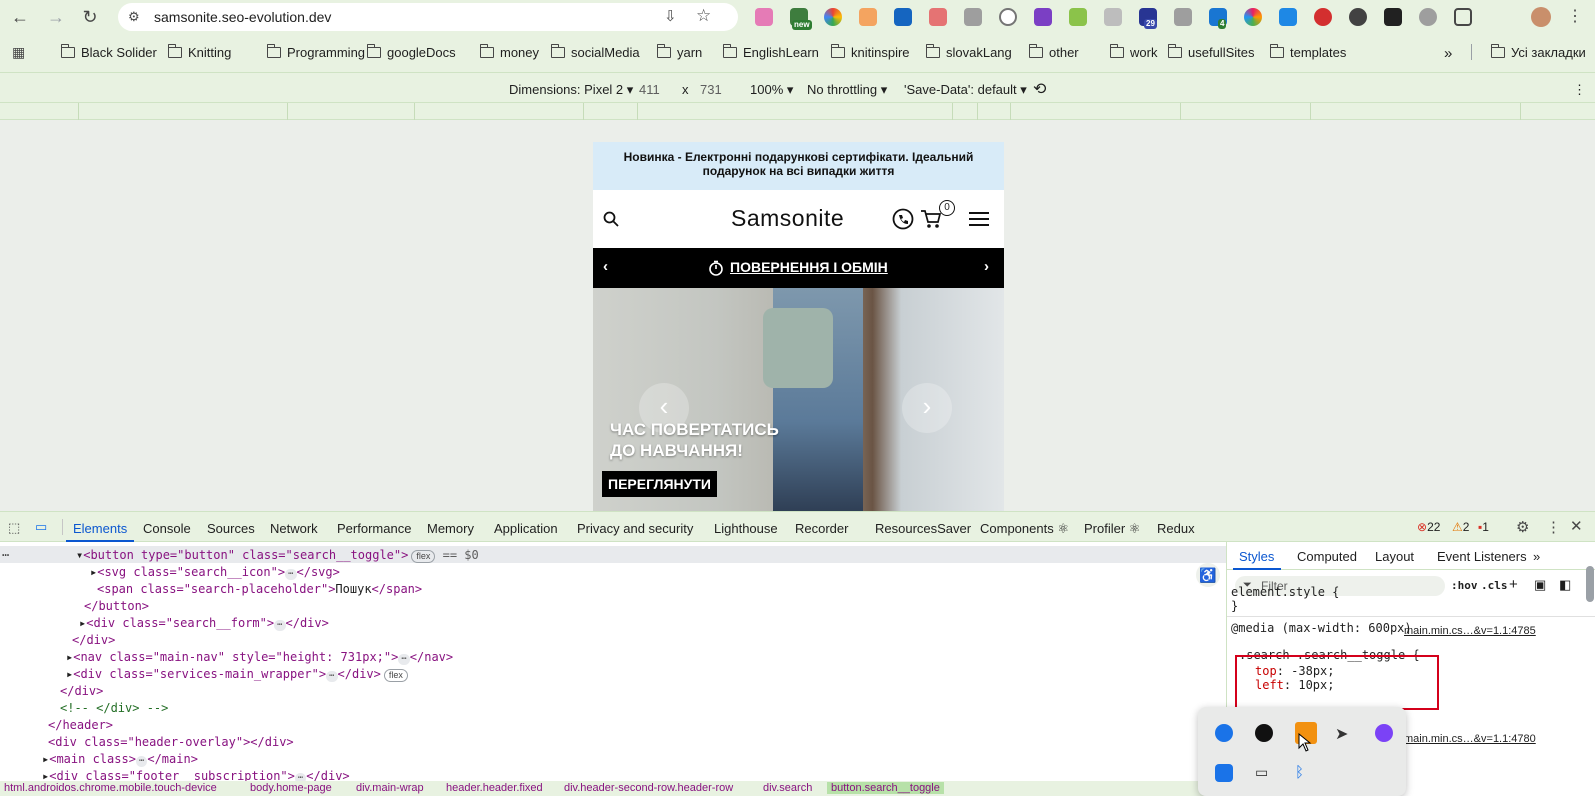  Describe the element at coordinates (215, 572) in the screenshot. I see `dom-line-svg: ▸<svg class="search__icon"> ⋯ </svg>` at that location.